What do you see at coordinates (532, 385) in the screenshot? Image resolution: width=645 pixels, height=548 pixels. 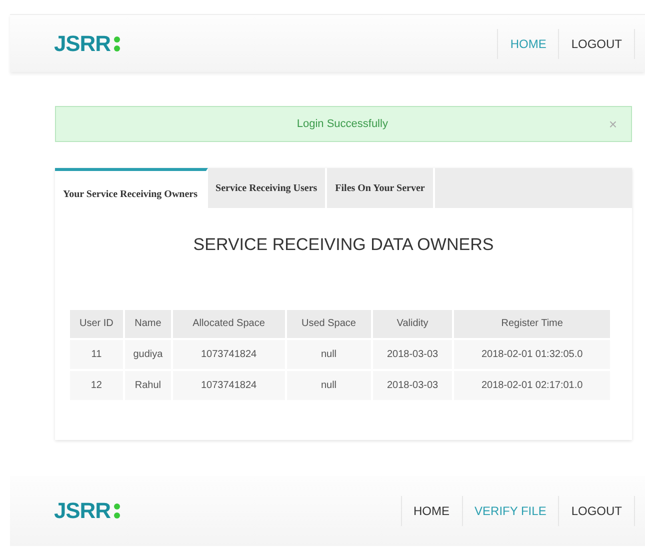 I see `table-cell: 2018-02-01 02:17:01.0` at bounding box center [532, 385].